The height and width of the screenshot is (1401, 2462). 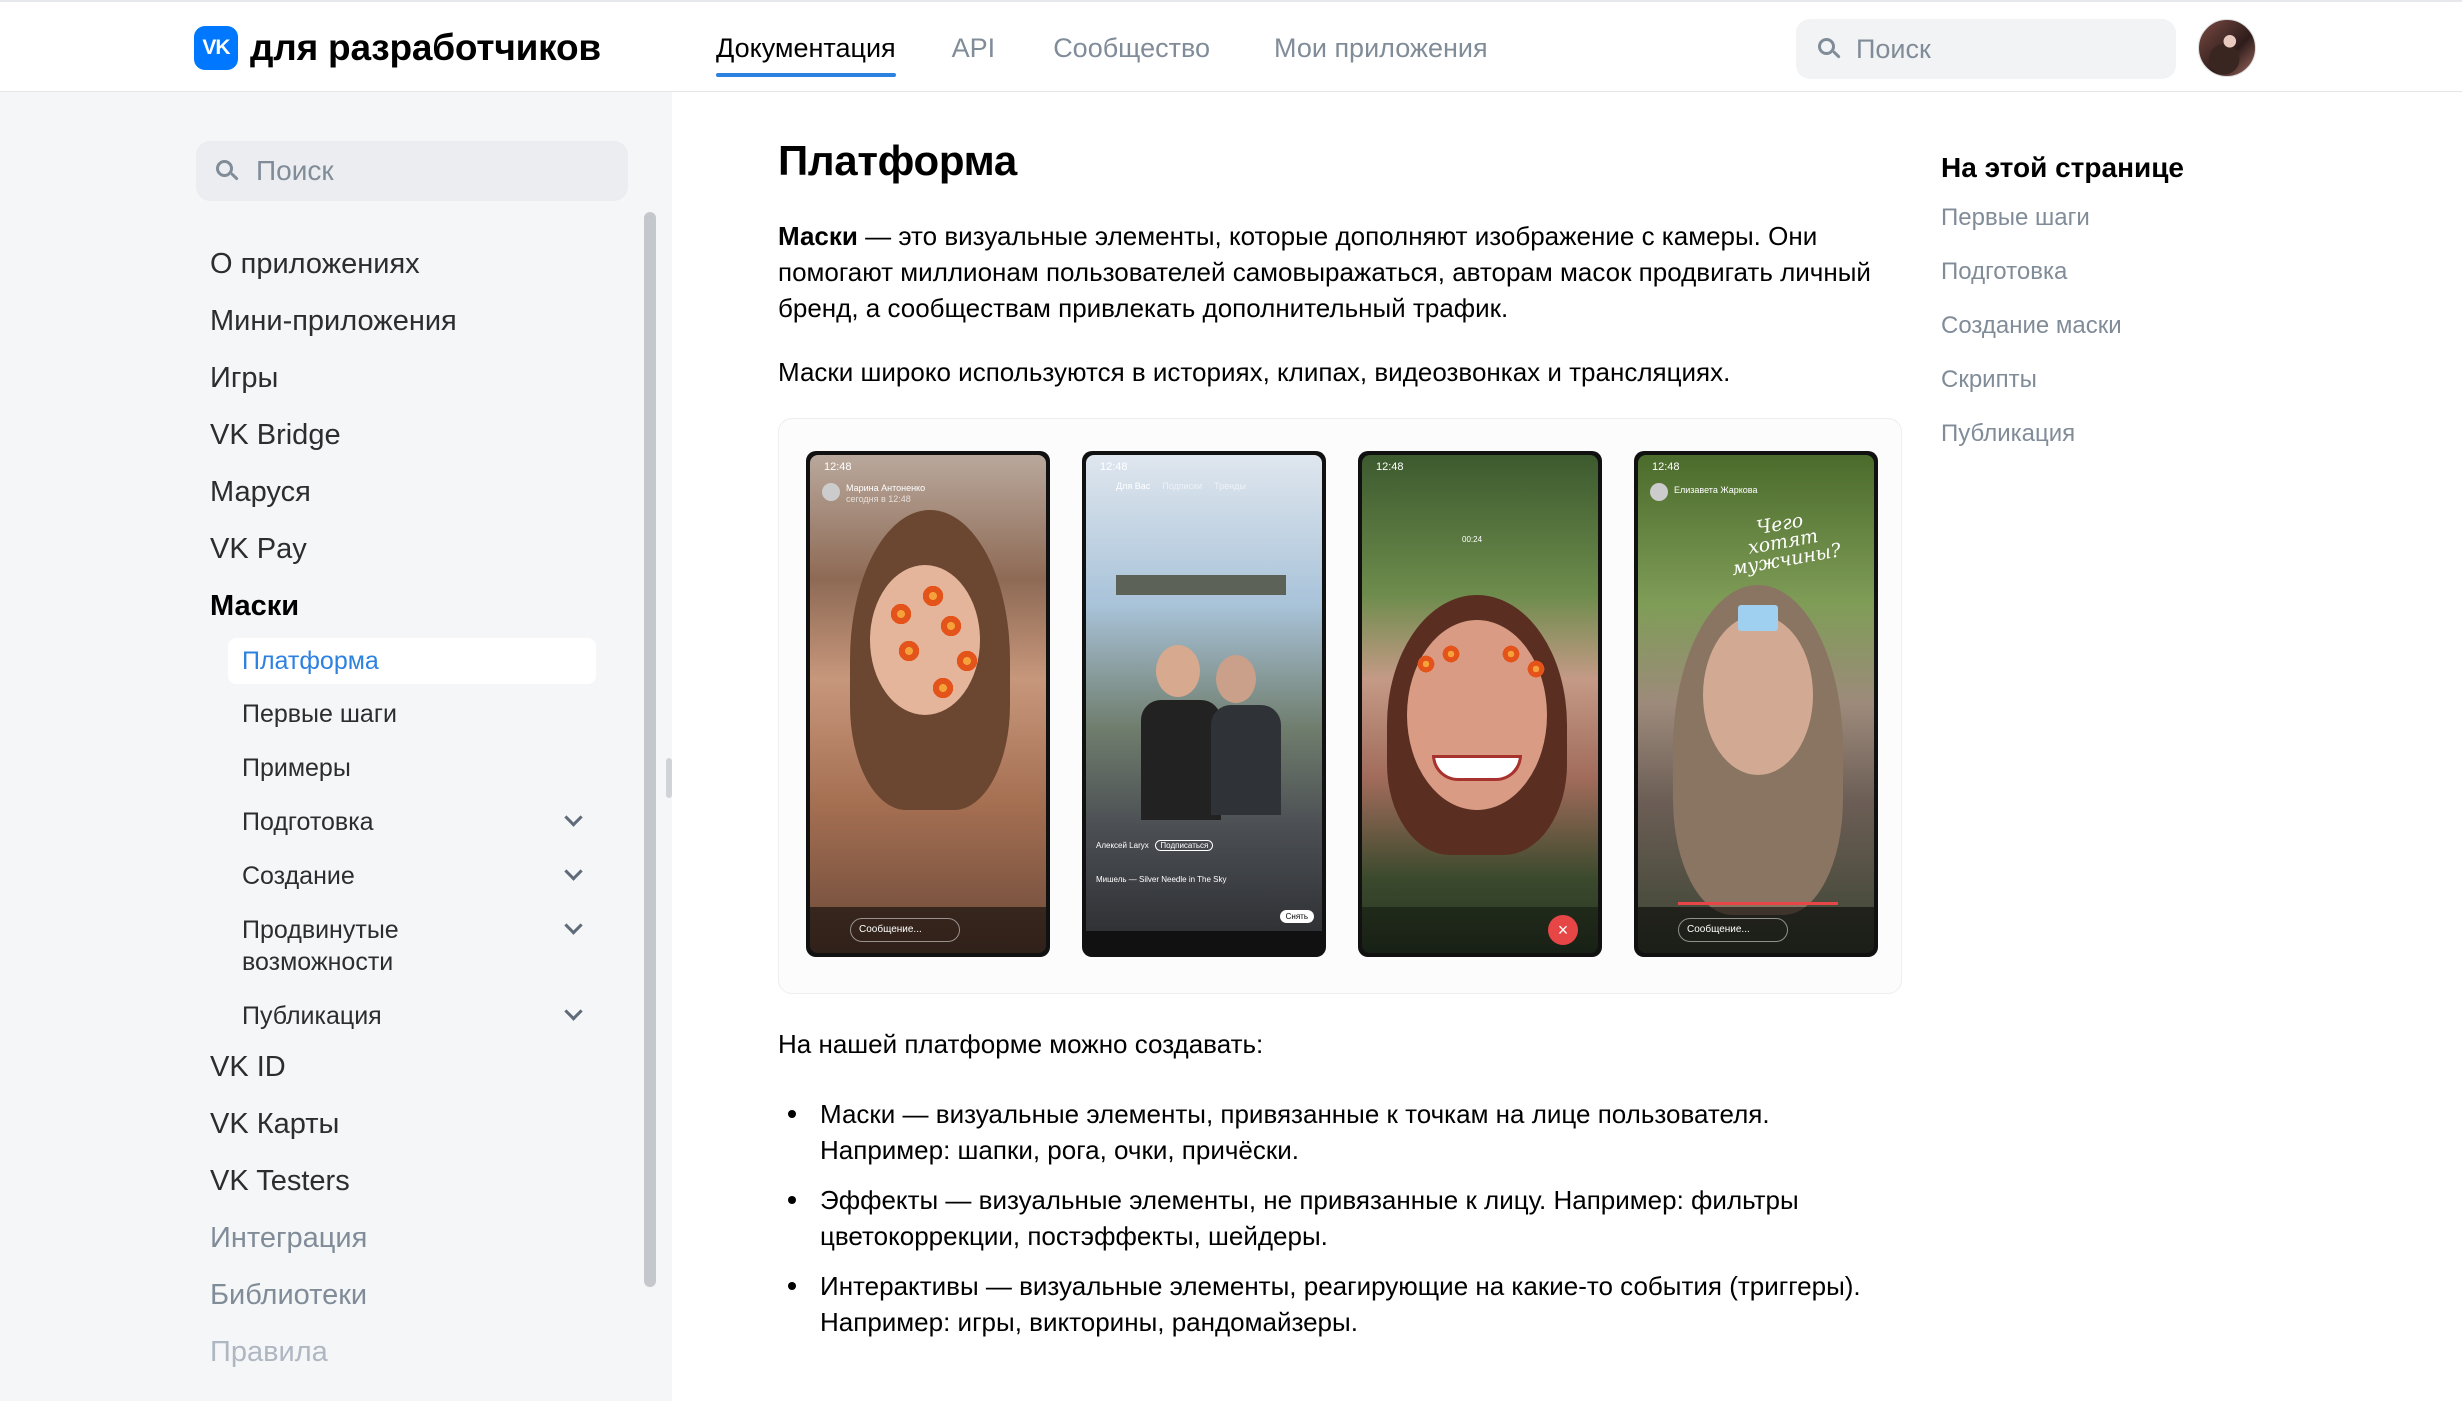 What do you see at coordinates (275, 435) in the screenshot?
I see `sidebar-item-vk-bridge: VK Bridge` at bounding box center [275, 435].